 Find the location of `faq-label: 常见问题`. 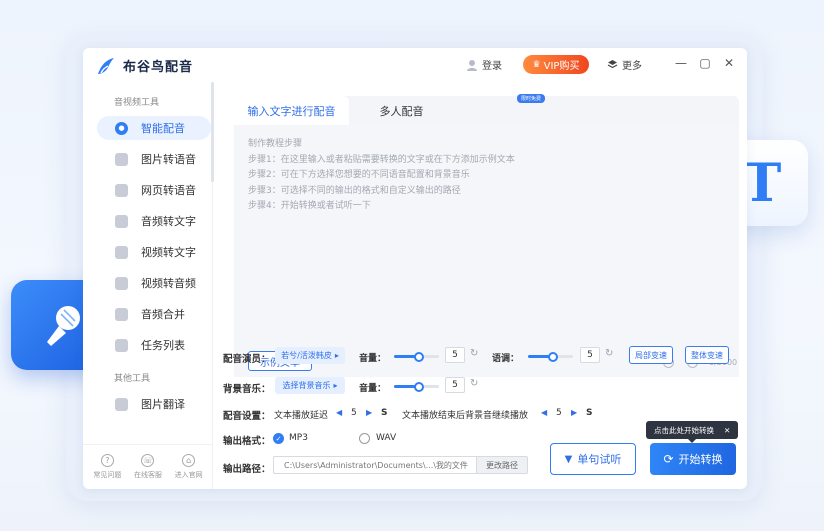

faq-label: 常见问题 is located at coordinates (107, 475).